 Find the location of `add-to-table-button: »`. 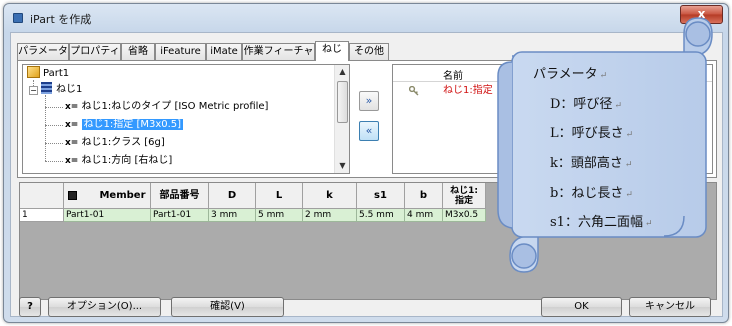

add-to-table-button: » is located at coordinates (369, 101).